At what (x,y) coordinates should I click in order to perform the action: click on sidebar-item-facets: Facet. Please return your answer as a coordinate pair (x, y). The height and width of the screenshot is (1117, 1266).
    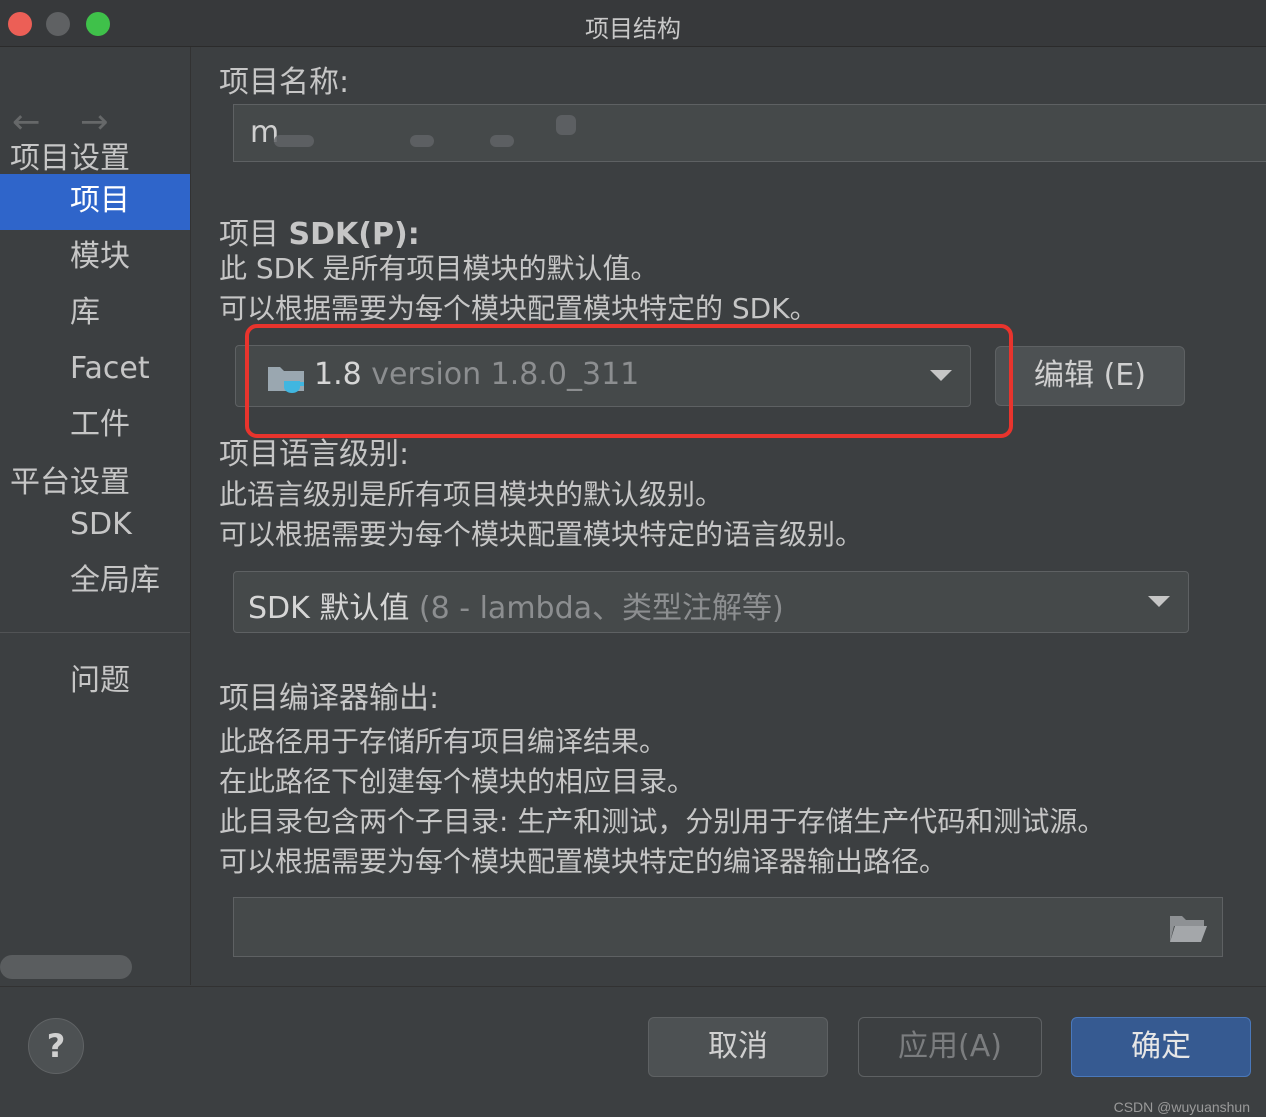
    Looking at the image, I should click on (95, 370).